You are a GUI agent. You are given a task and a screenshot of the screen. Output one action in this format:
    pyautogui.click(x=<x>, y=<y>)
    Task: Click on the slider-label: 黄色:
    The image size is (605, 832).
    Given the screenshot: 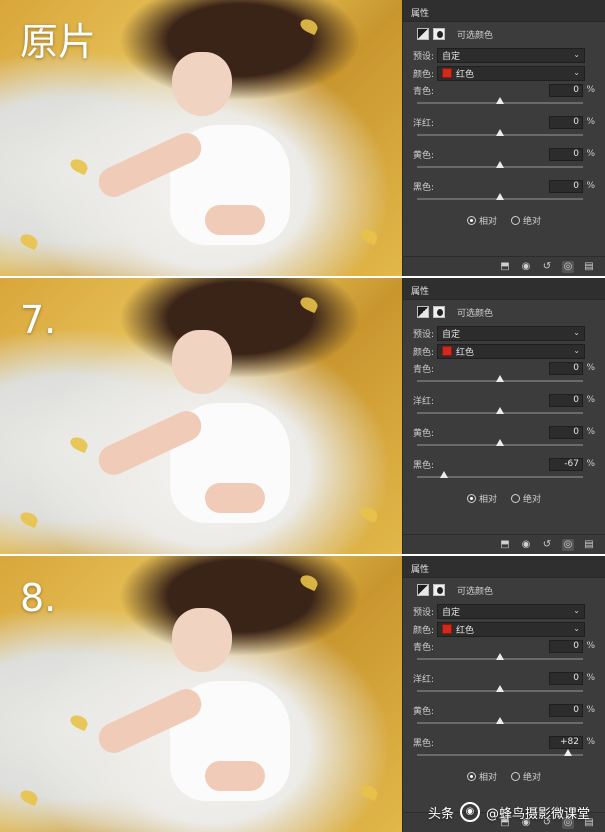 What is the action you would take?
    pyautogui.click(x=424, y=433)
    